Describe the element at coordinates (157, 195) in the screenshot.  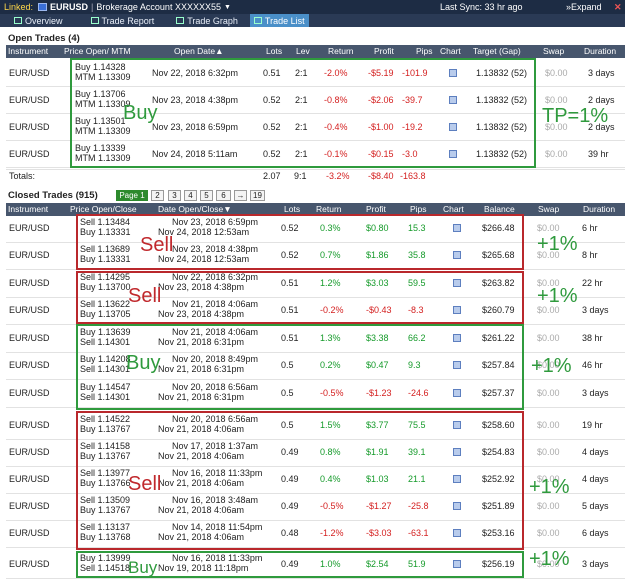
I see `page-button: 2` at that location.